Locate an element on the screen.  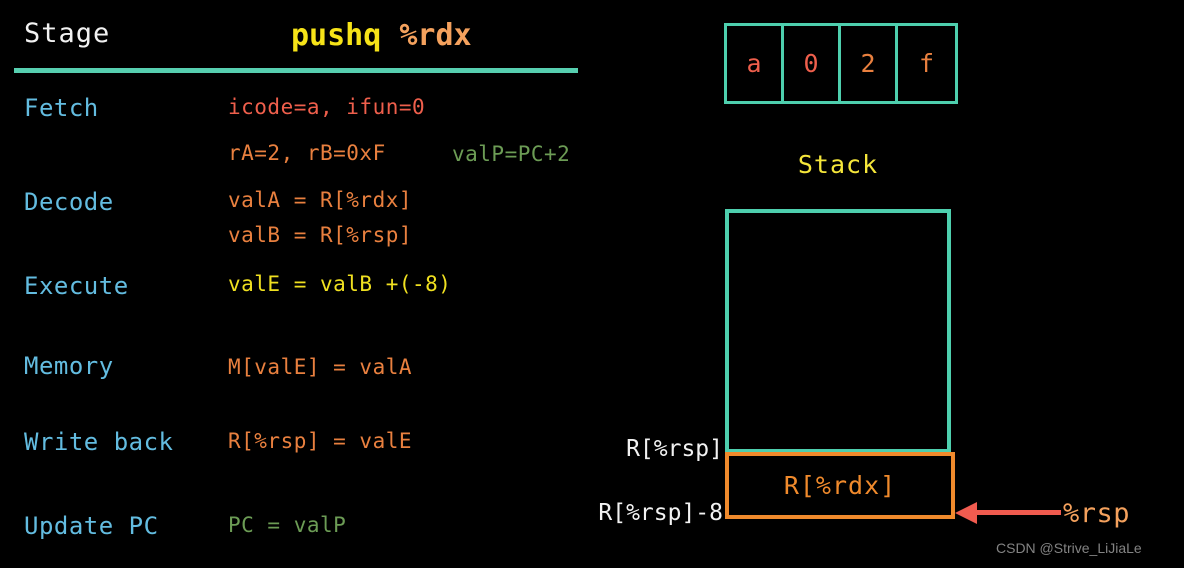
stack-address-label-bottom: R[%rsp]-8 is located at coordinates (660, 513).